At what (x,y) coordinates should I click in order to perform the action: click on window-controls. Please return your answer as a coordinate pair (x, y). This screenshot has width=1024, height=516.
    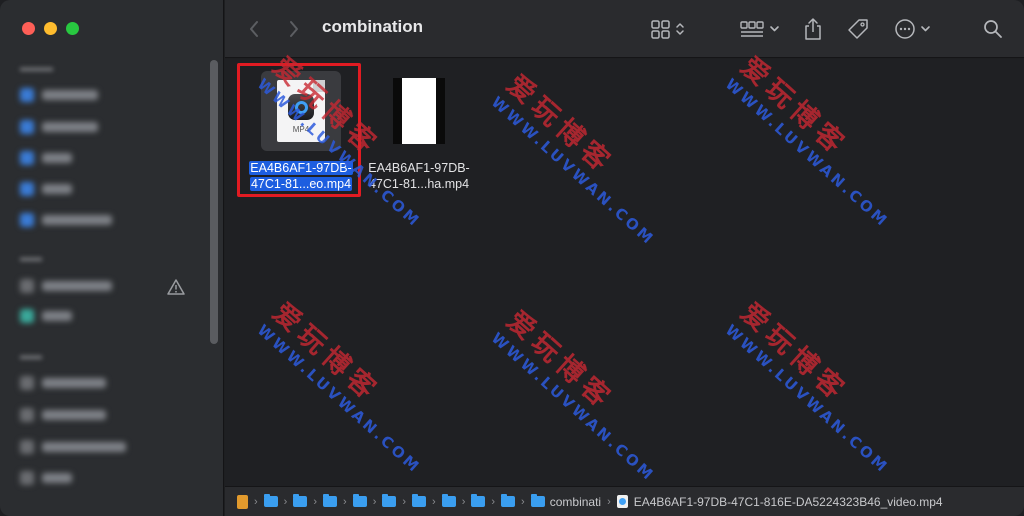
    Looking at the image, I should click on (50, 28).